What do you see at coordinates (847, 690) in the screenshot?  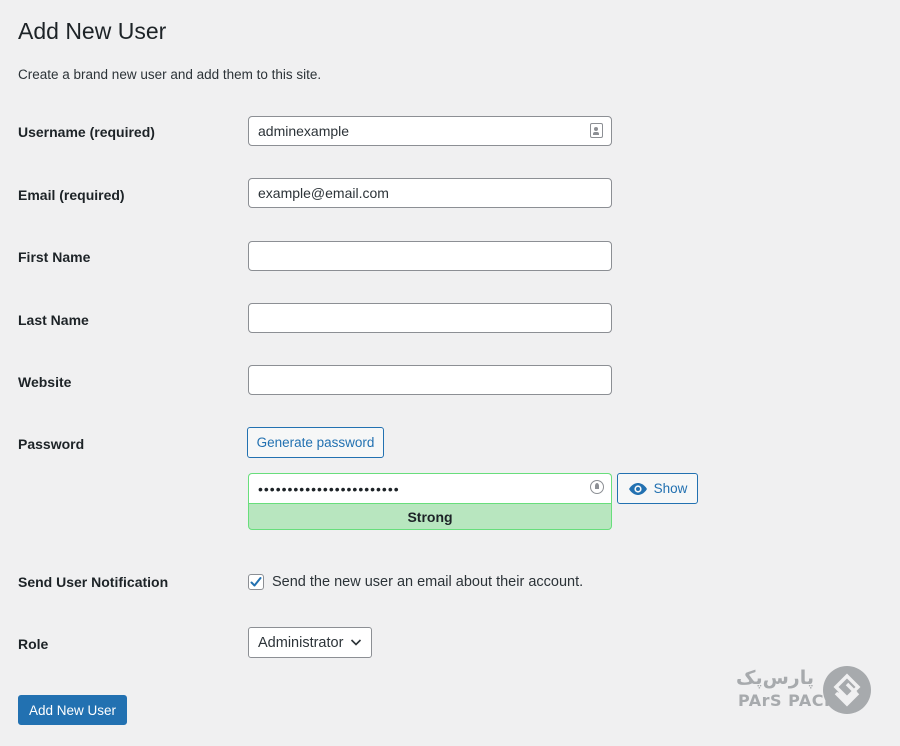 I see `parspack-logo-icon` at bounding box center [847, 690].